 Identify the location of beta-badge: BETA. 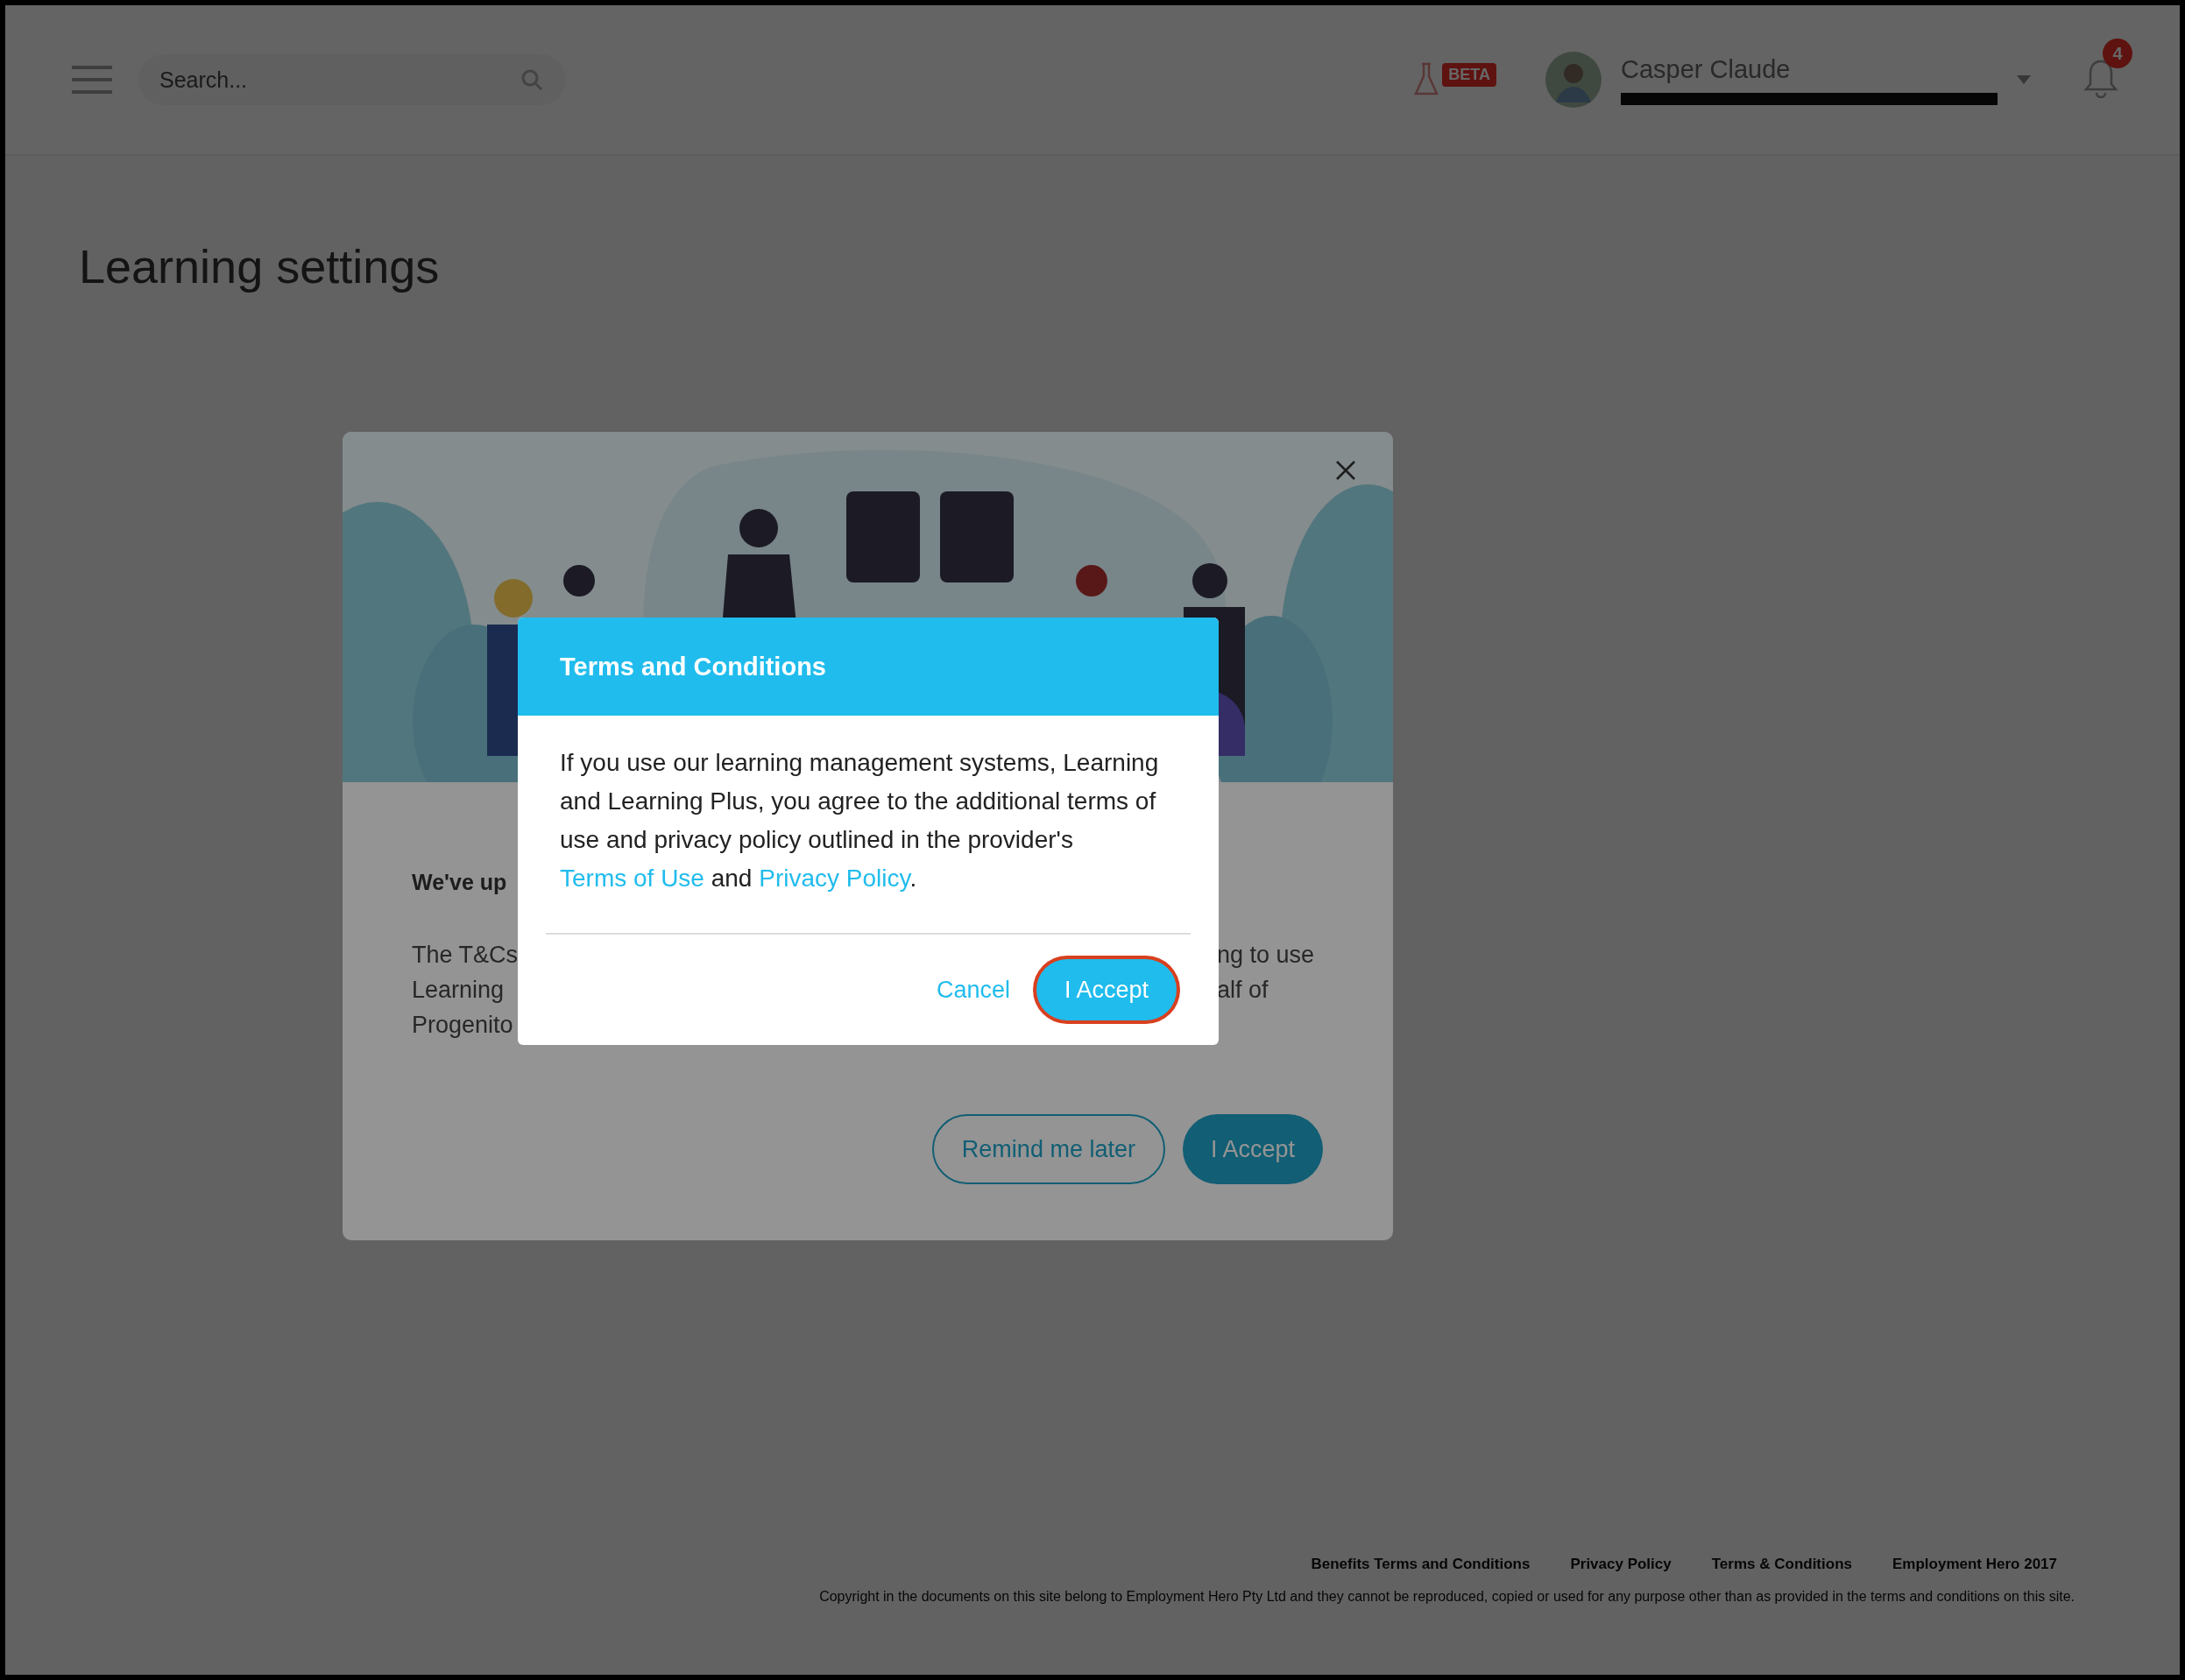
(1469, 74).